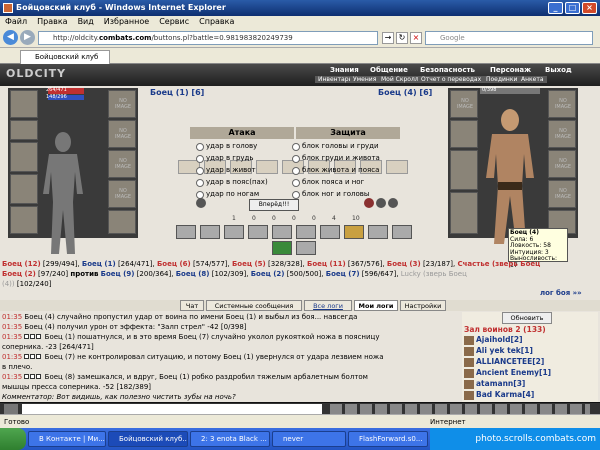 The image size is (600, 450). What do you see at coordinates (126, 21) in the screenshot?
I see `menu-favorites: Избранное` at bounding box center [126, 21].